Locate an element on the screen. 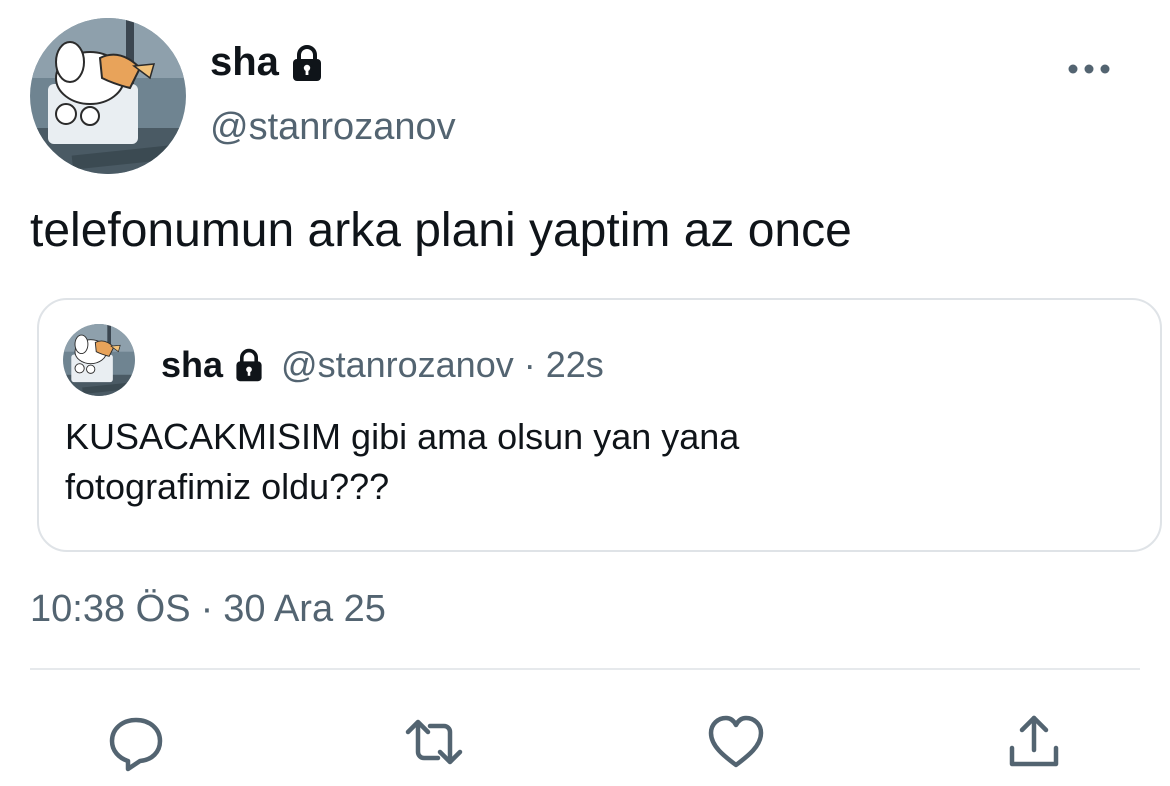 The width and height of the screenshot is (1170, 786). tweet-time: 10:38 ÖS is located at coordinates (110, 609).